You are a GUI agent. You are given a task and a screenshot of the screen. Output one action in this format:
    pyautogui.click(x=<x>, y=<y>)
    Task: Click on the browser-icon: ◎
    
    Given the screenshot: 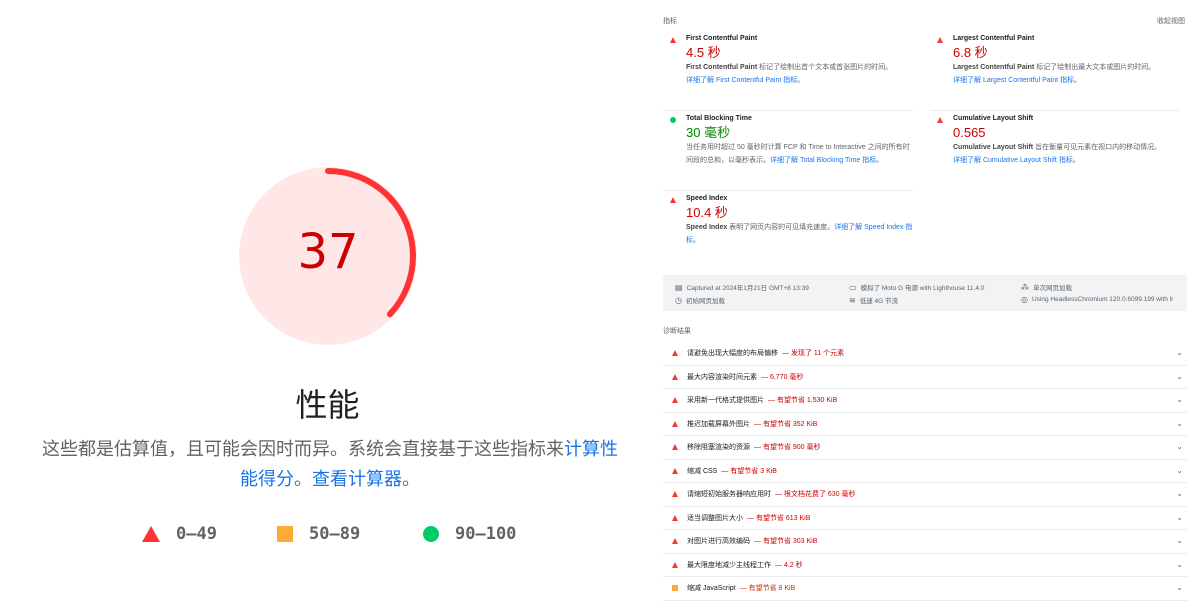 What is the action you would take?
    pyautogui.click(x=1024, y=299)
    